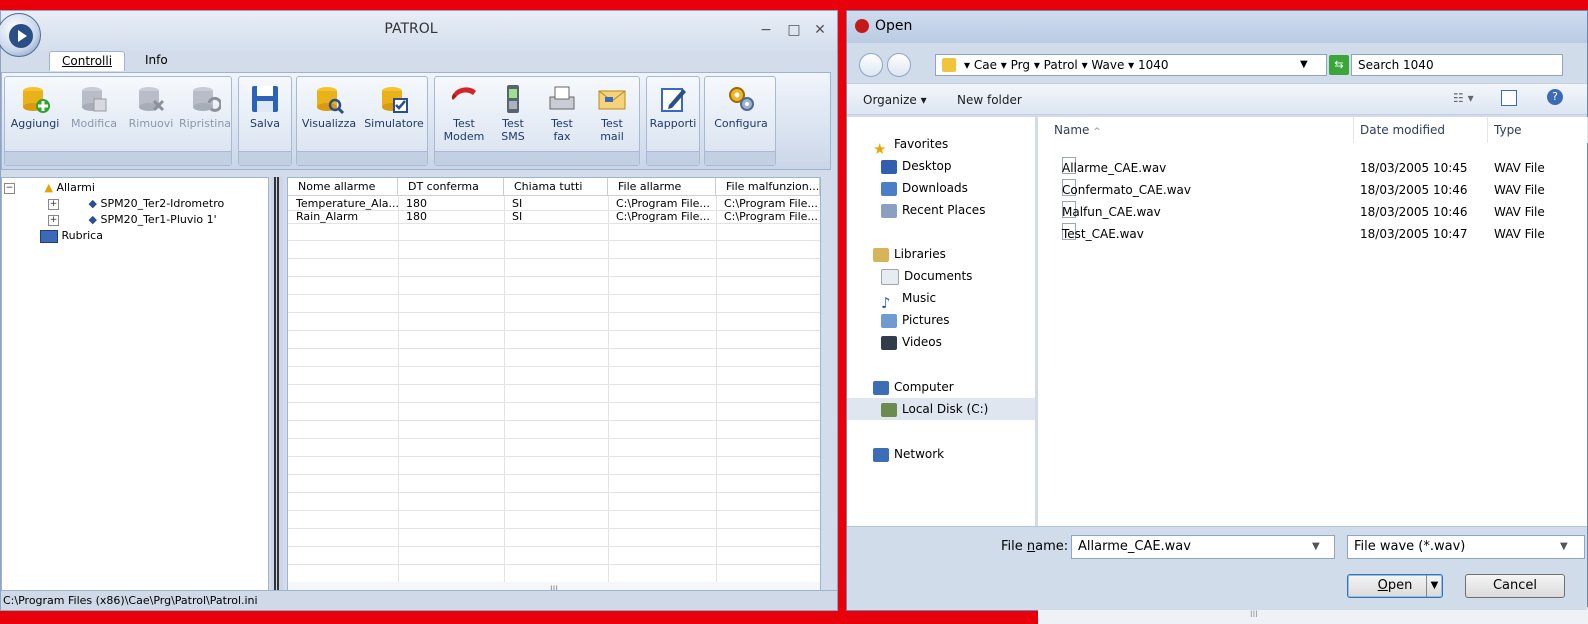 The width and height of the screenshot is (1588, 624). I want to click on cancel-button: Cancel, so click(1515, 586).